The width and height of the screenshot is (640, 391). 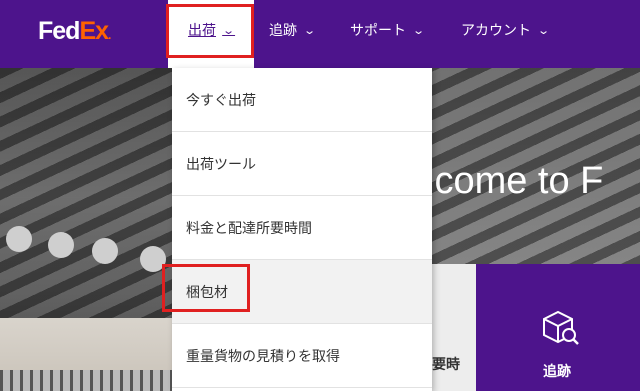 What do you see at coordinates (221, 100) in the screenshot?
I see `menu-item-ship-now-label: 今すぐ出荷` at bounding box center [221, 100].